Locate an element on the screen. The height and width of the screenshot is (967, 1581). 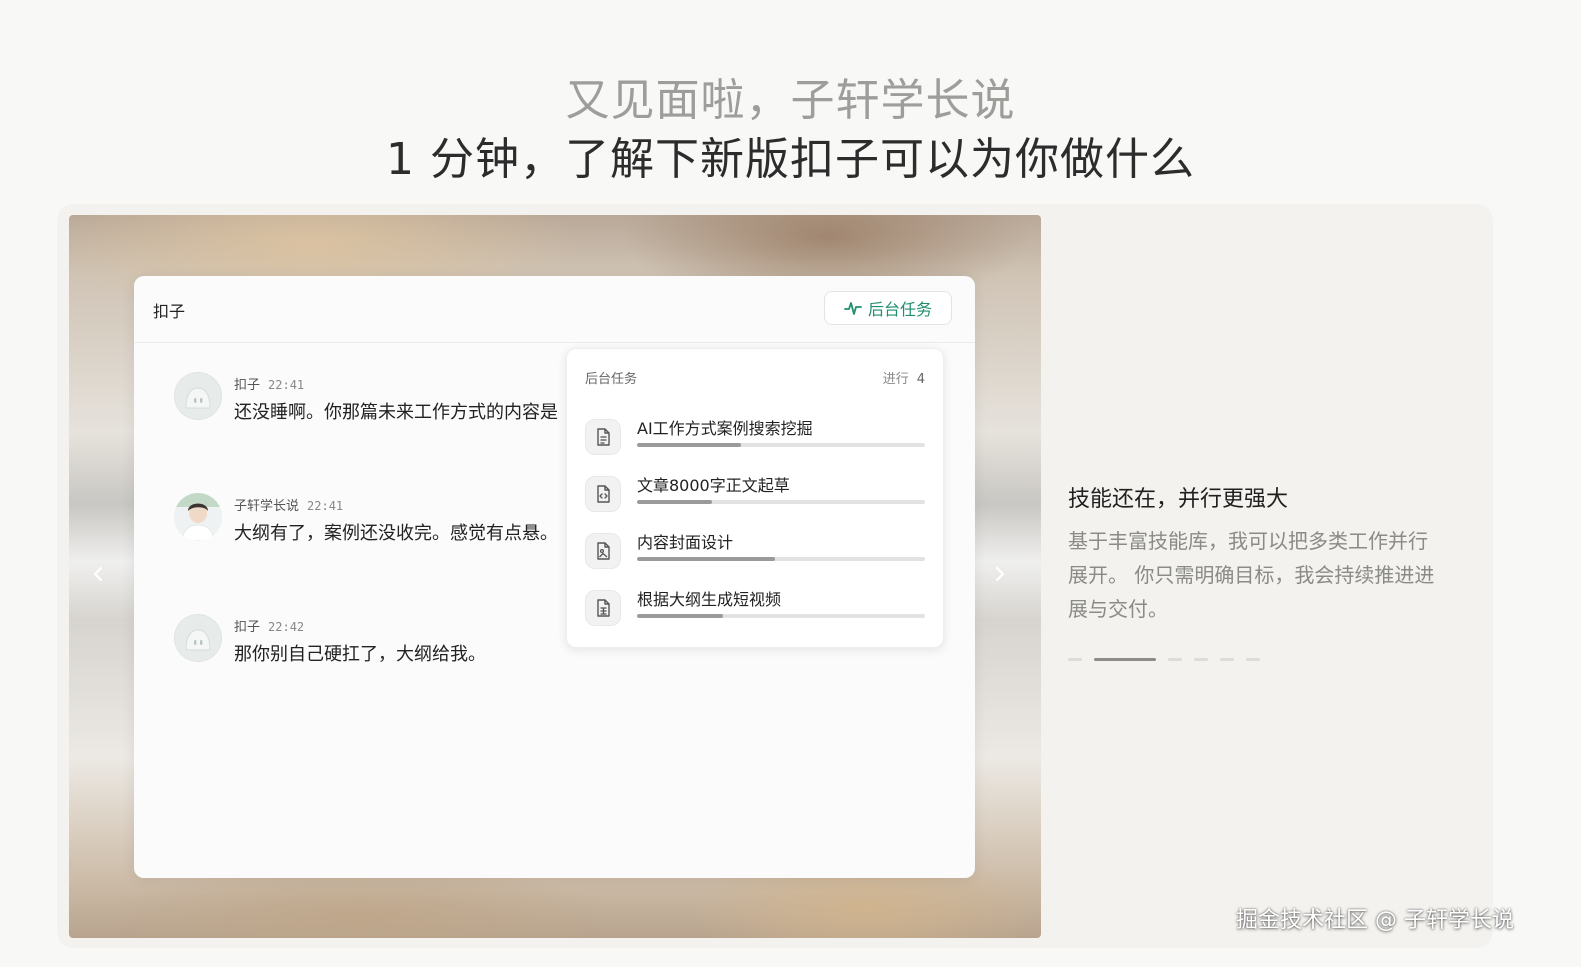
image-file-icon is located at coordinates (603, 551).